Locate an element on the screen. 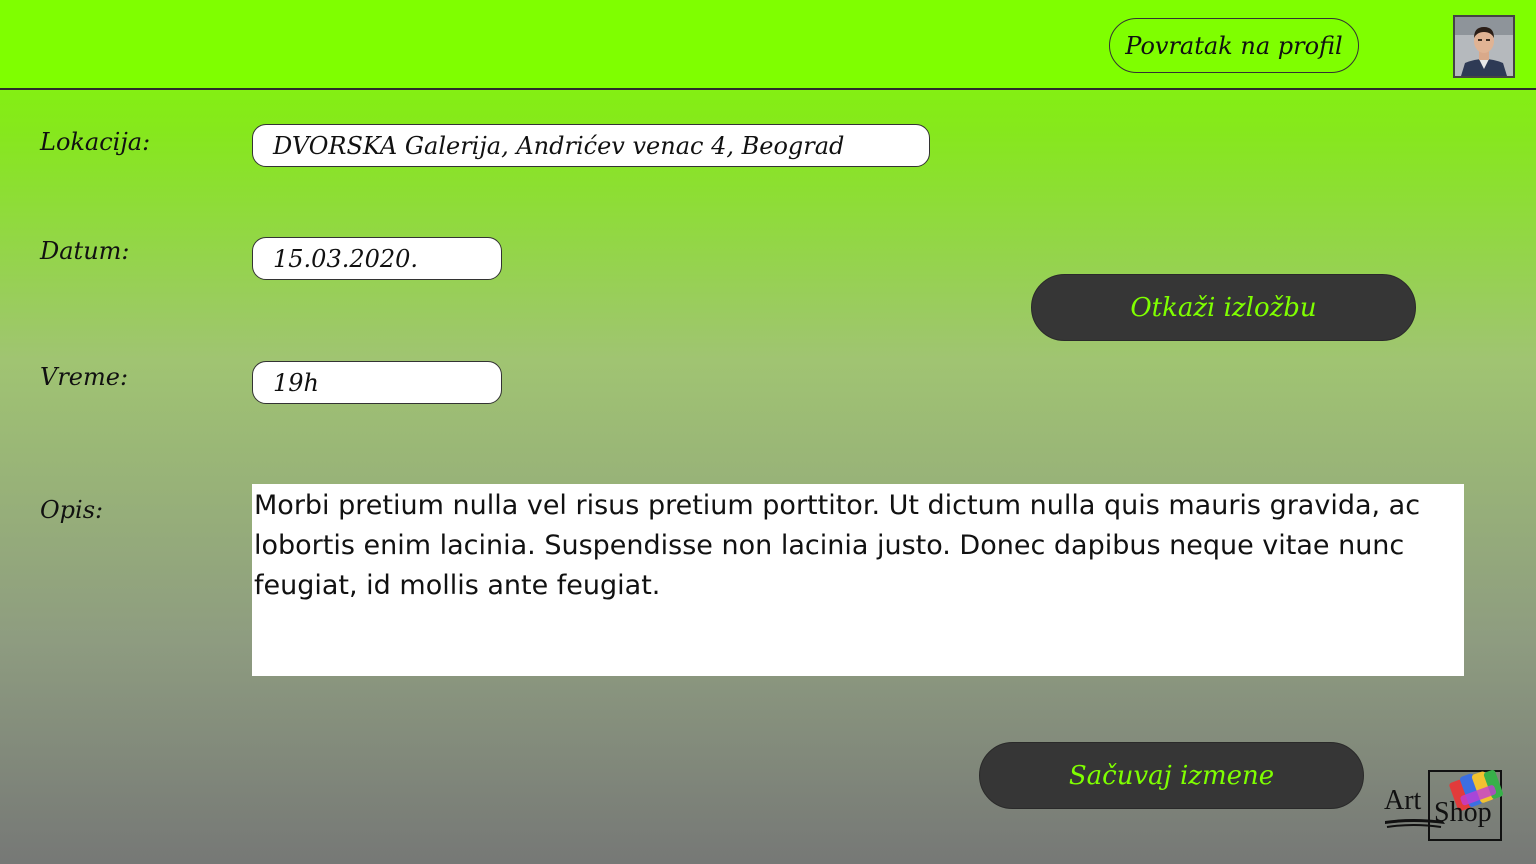  logo-text-art: Art is located at coordinates (1403, 800).